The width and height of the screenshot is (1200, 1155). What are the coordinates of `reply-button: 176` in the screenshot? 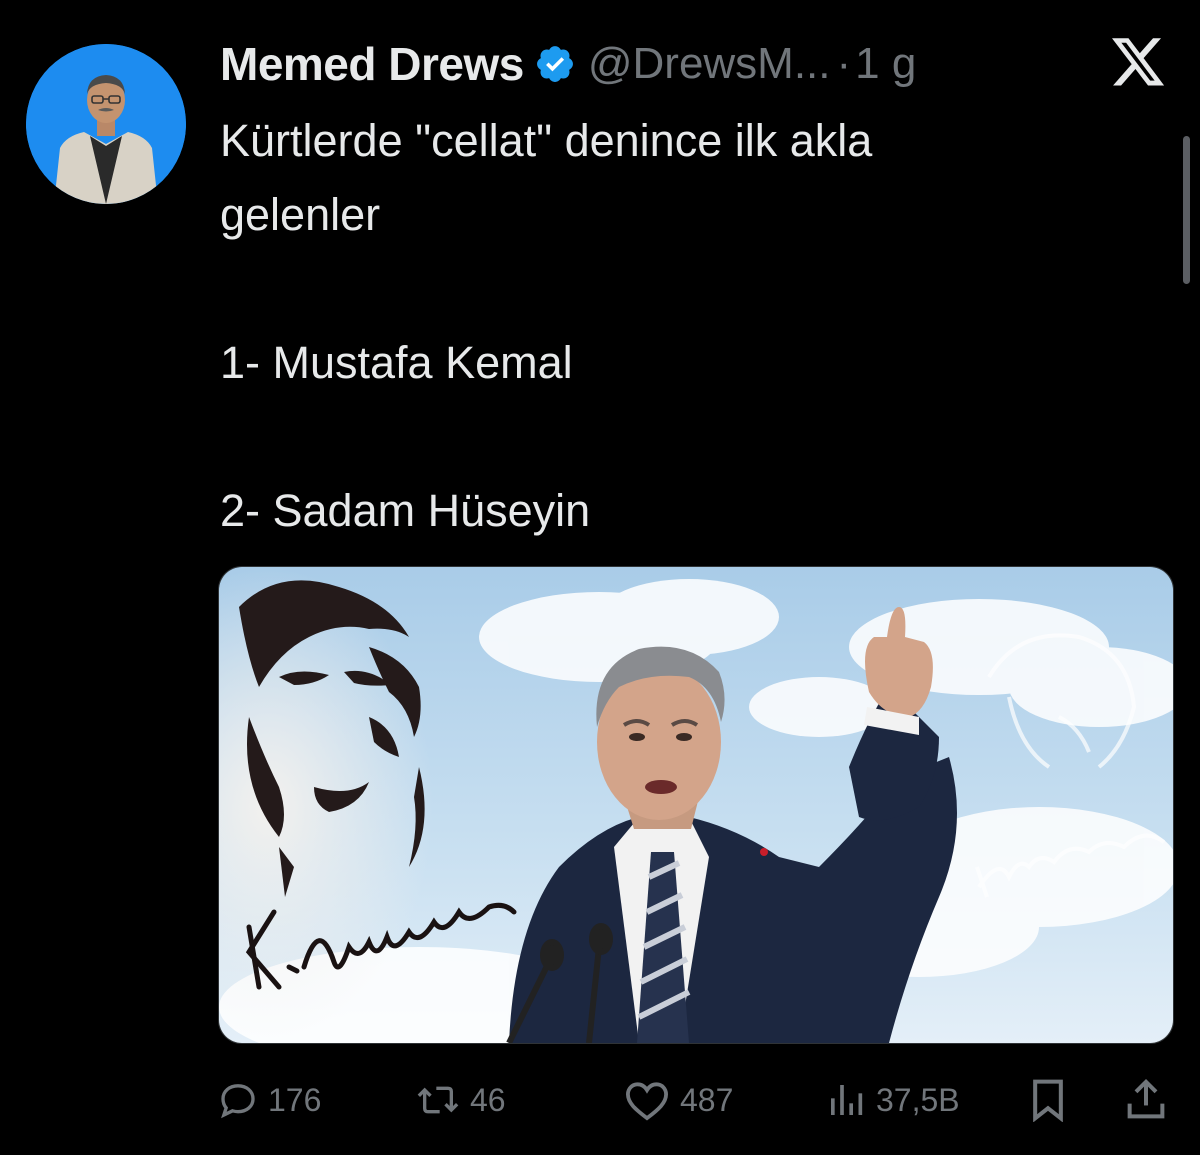 It's located at (269, 1100).